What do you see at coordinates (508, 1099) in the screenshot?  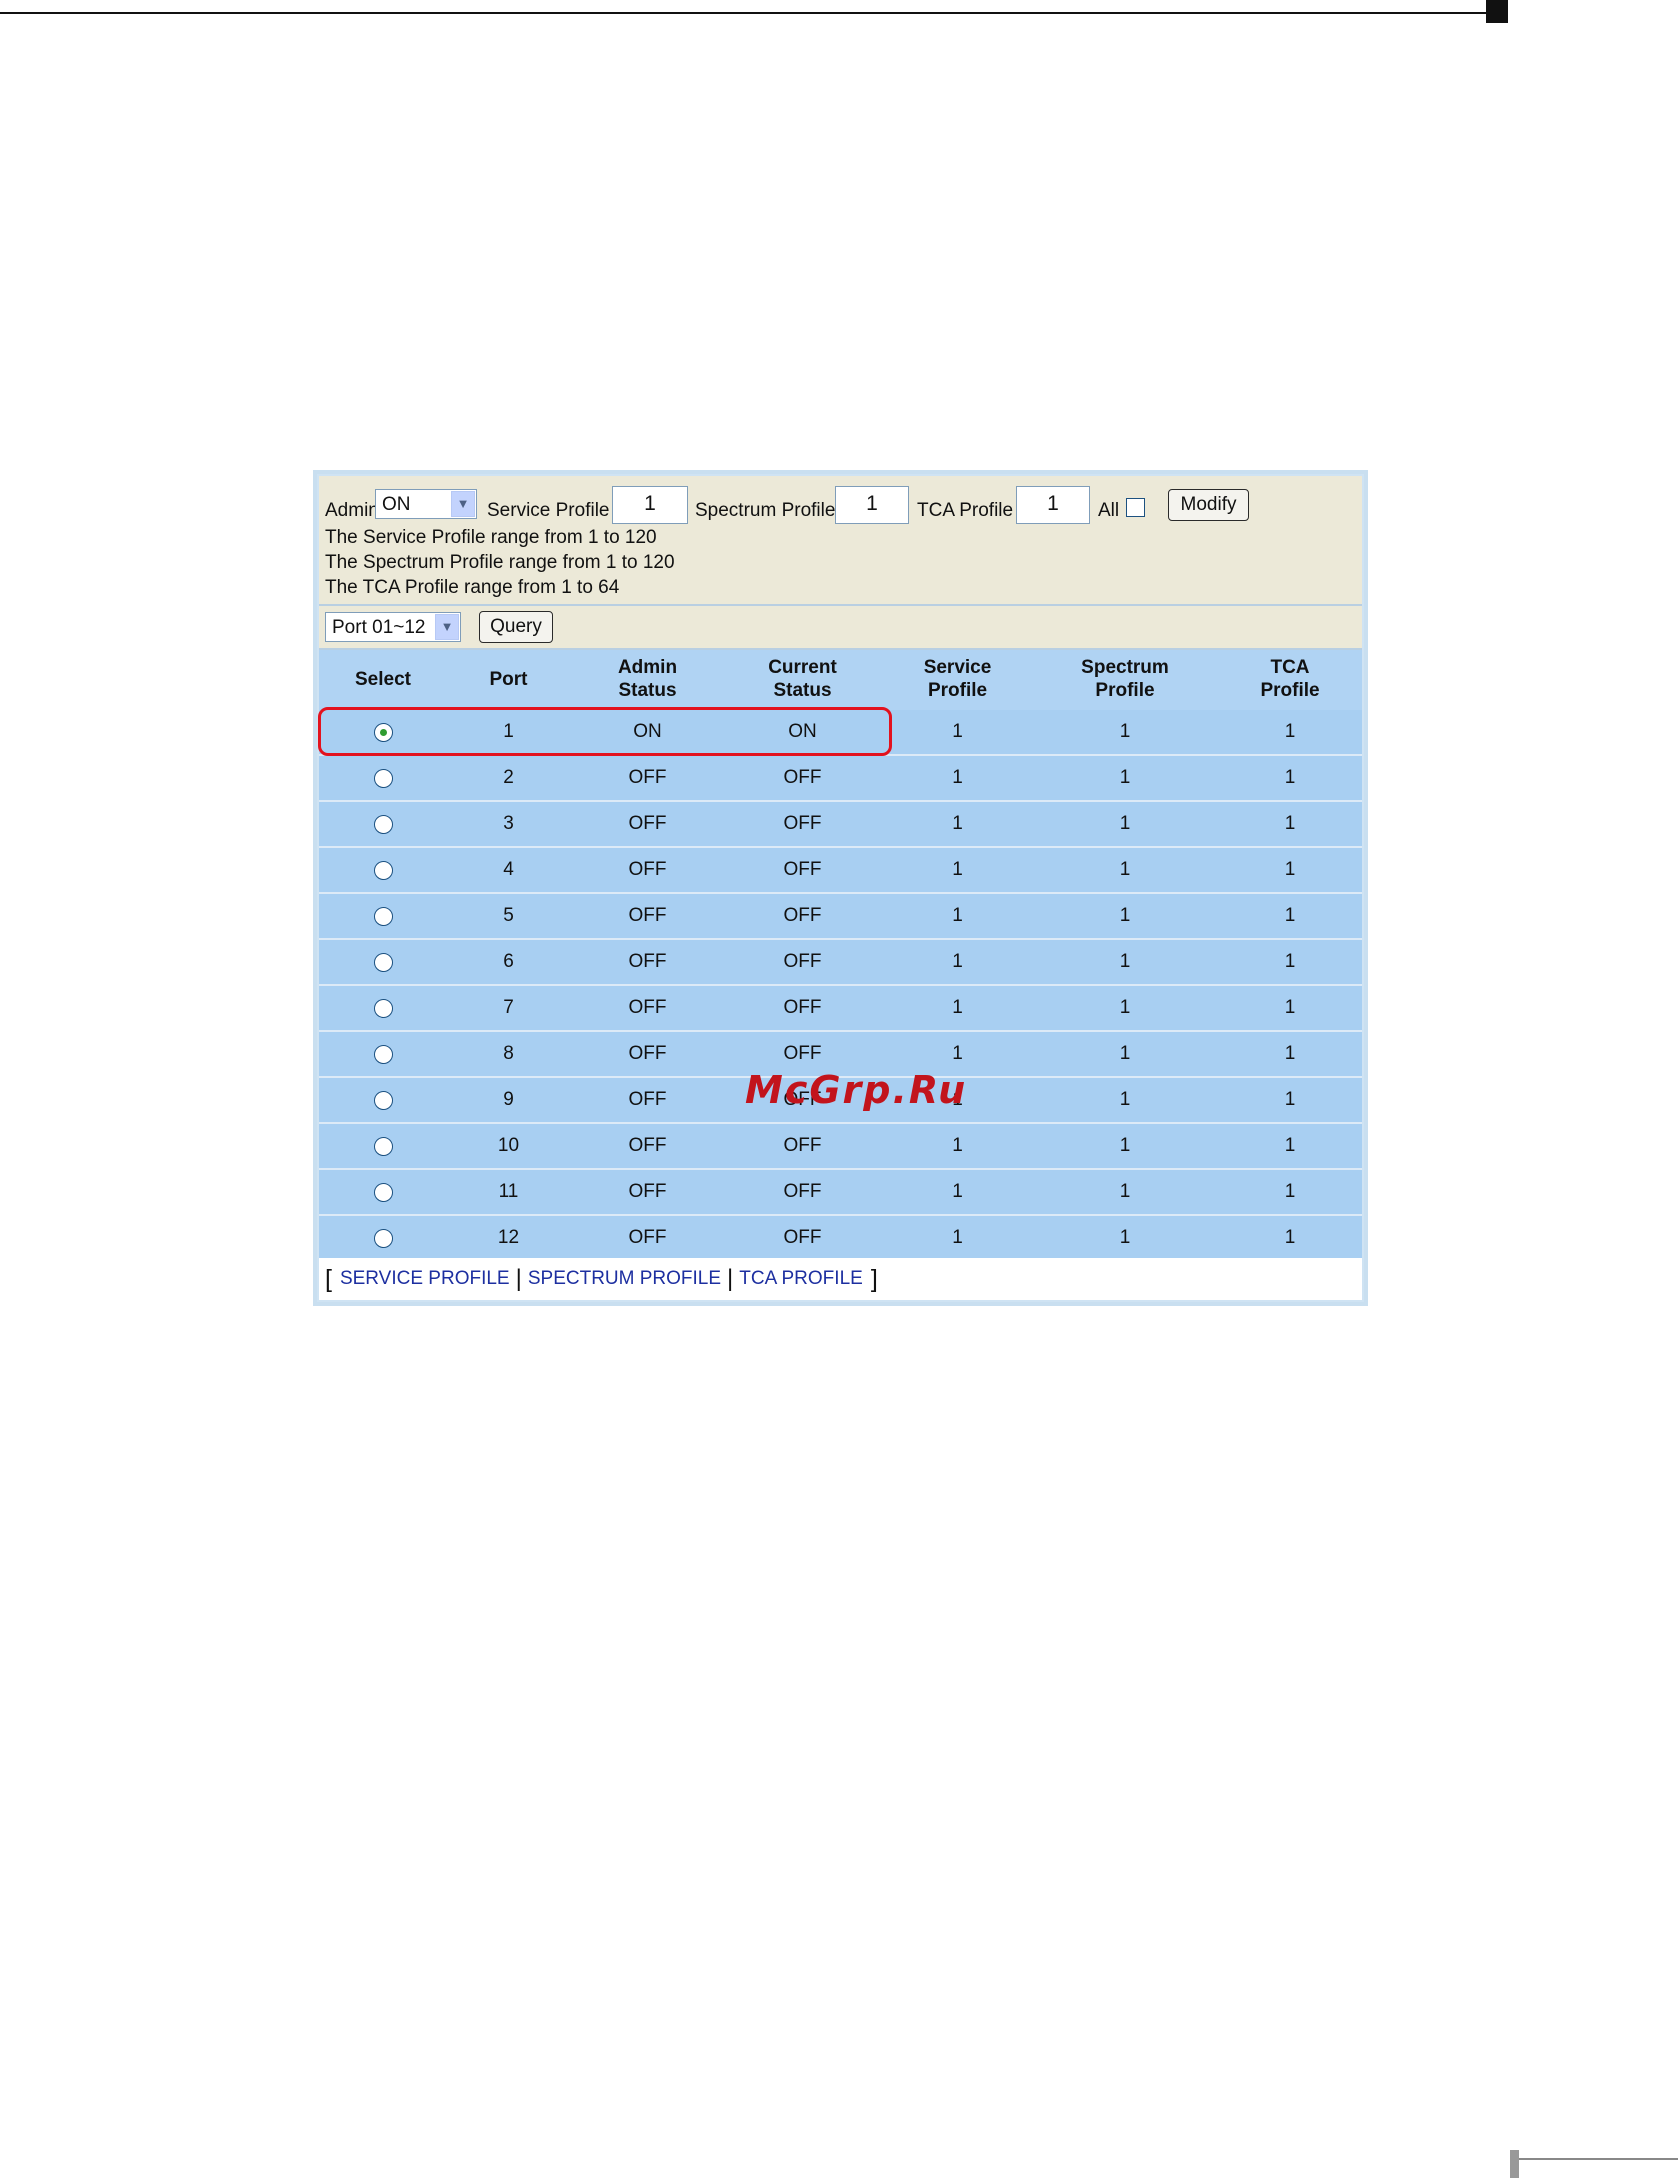 I see `port-cell: 9` at bounding box center [508, 1099].